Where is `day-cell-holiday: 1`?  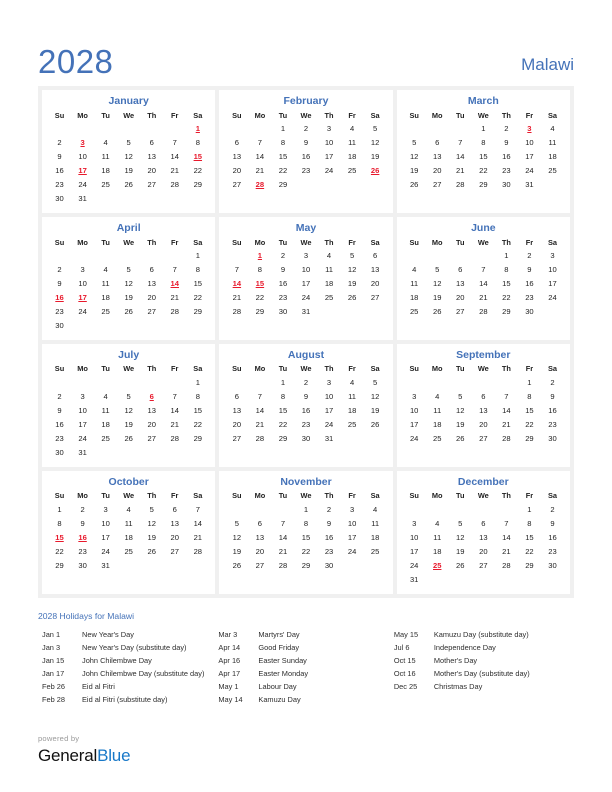 day-cell-holiday: 1 is located at coordinates (260, 256).